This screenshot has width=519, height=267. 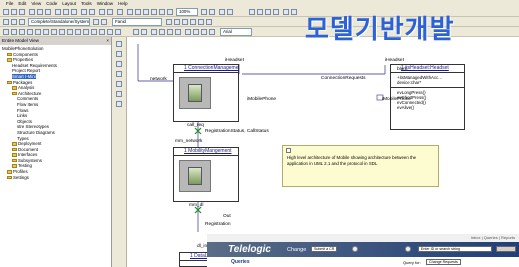 I want to click on arrow-icon, so click(x=6, y=22).